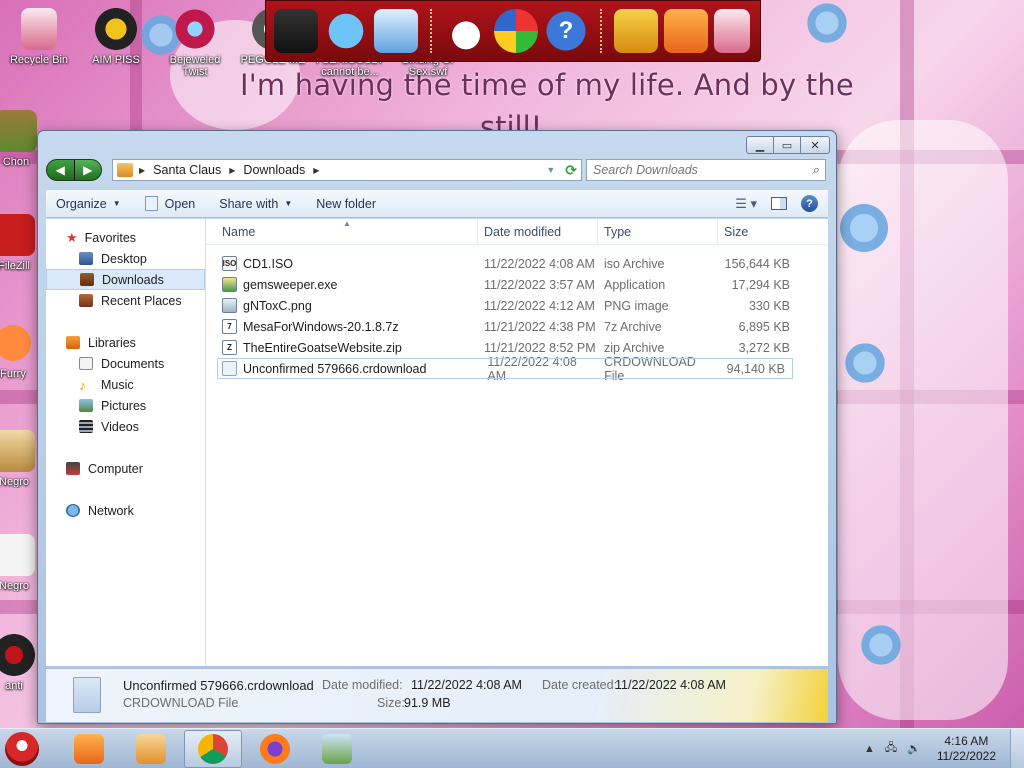  I want to click on file-name: gemsweeper.exe, so click(290, 284).